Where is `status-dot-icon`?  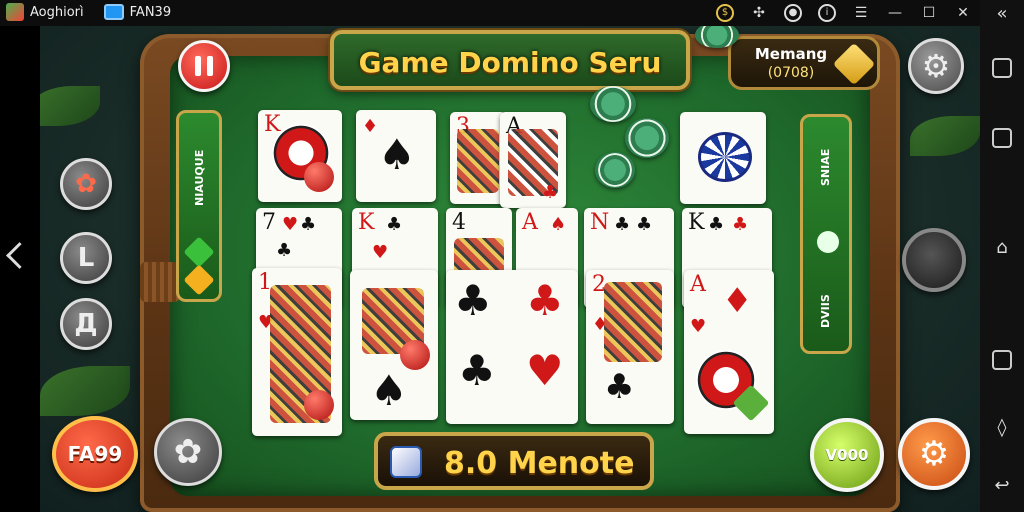 status-dot-icon is located at coordinates (828, 242).